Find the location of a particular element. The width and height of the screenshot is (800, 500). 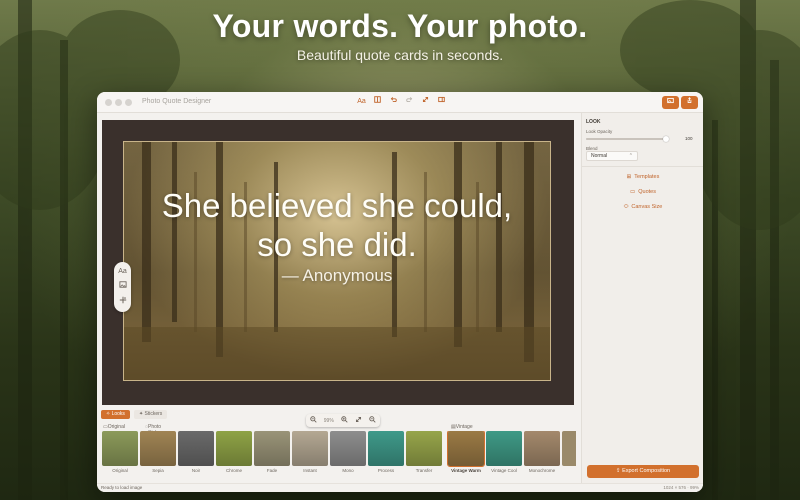

look-thumbnail-label: Noir is located at coordinates (196, 470).